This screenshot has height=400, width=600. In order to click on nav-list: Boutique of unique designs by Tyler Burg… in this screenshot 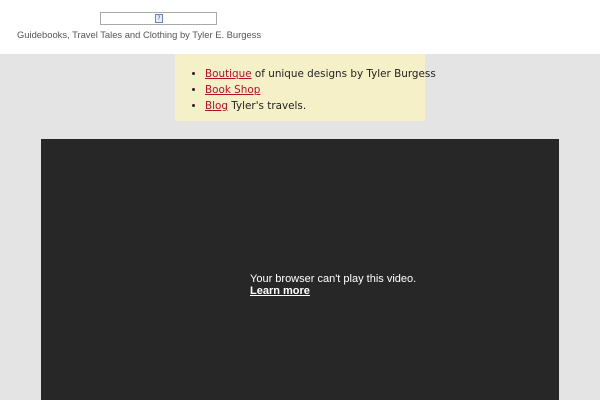, I will do `click(305, 84)`.